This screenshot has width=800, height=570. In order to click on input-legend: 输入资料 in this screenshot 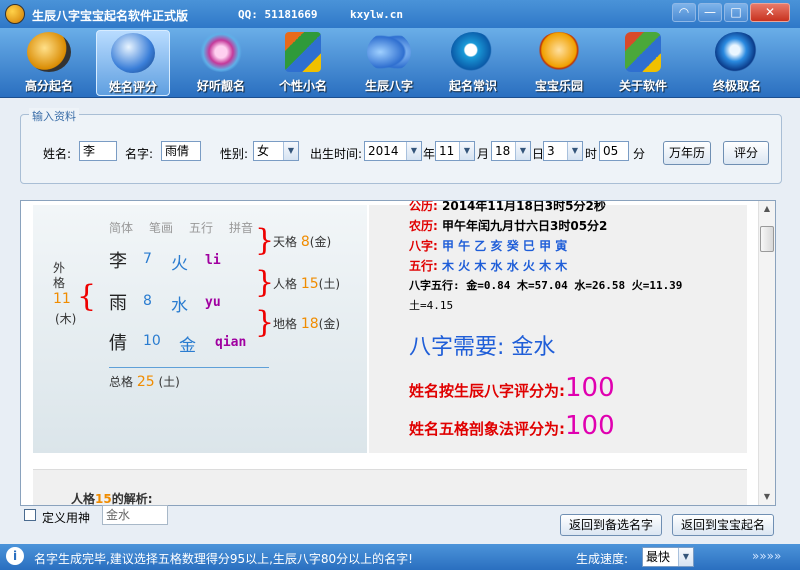, I will do `click(54, 116)`.